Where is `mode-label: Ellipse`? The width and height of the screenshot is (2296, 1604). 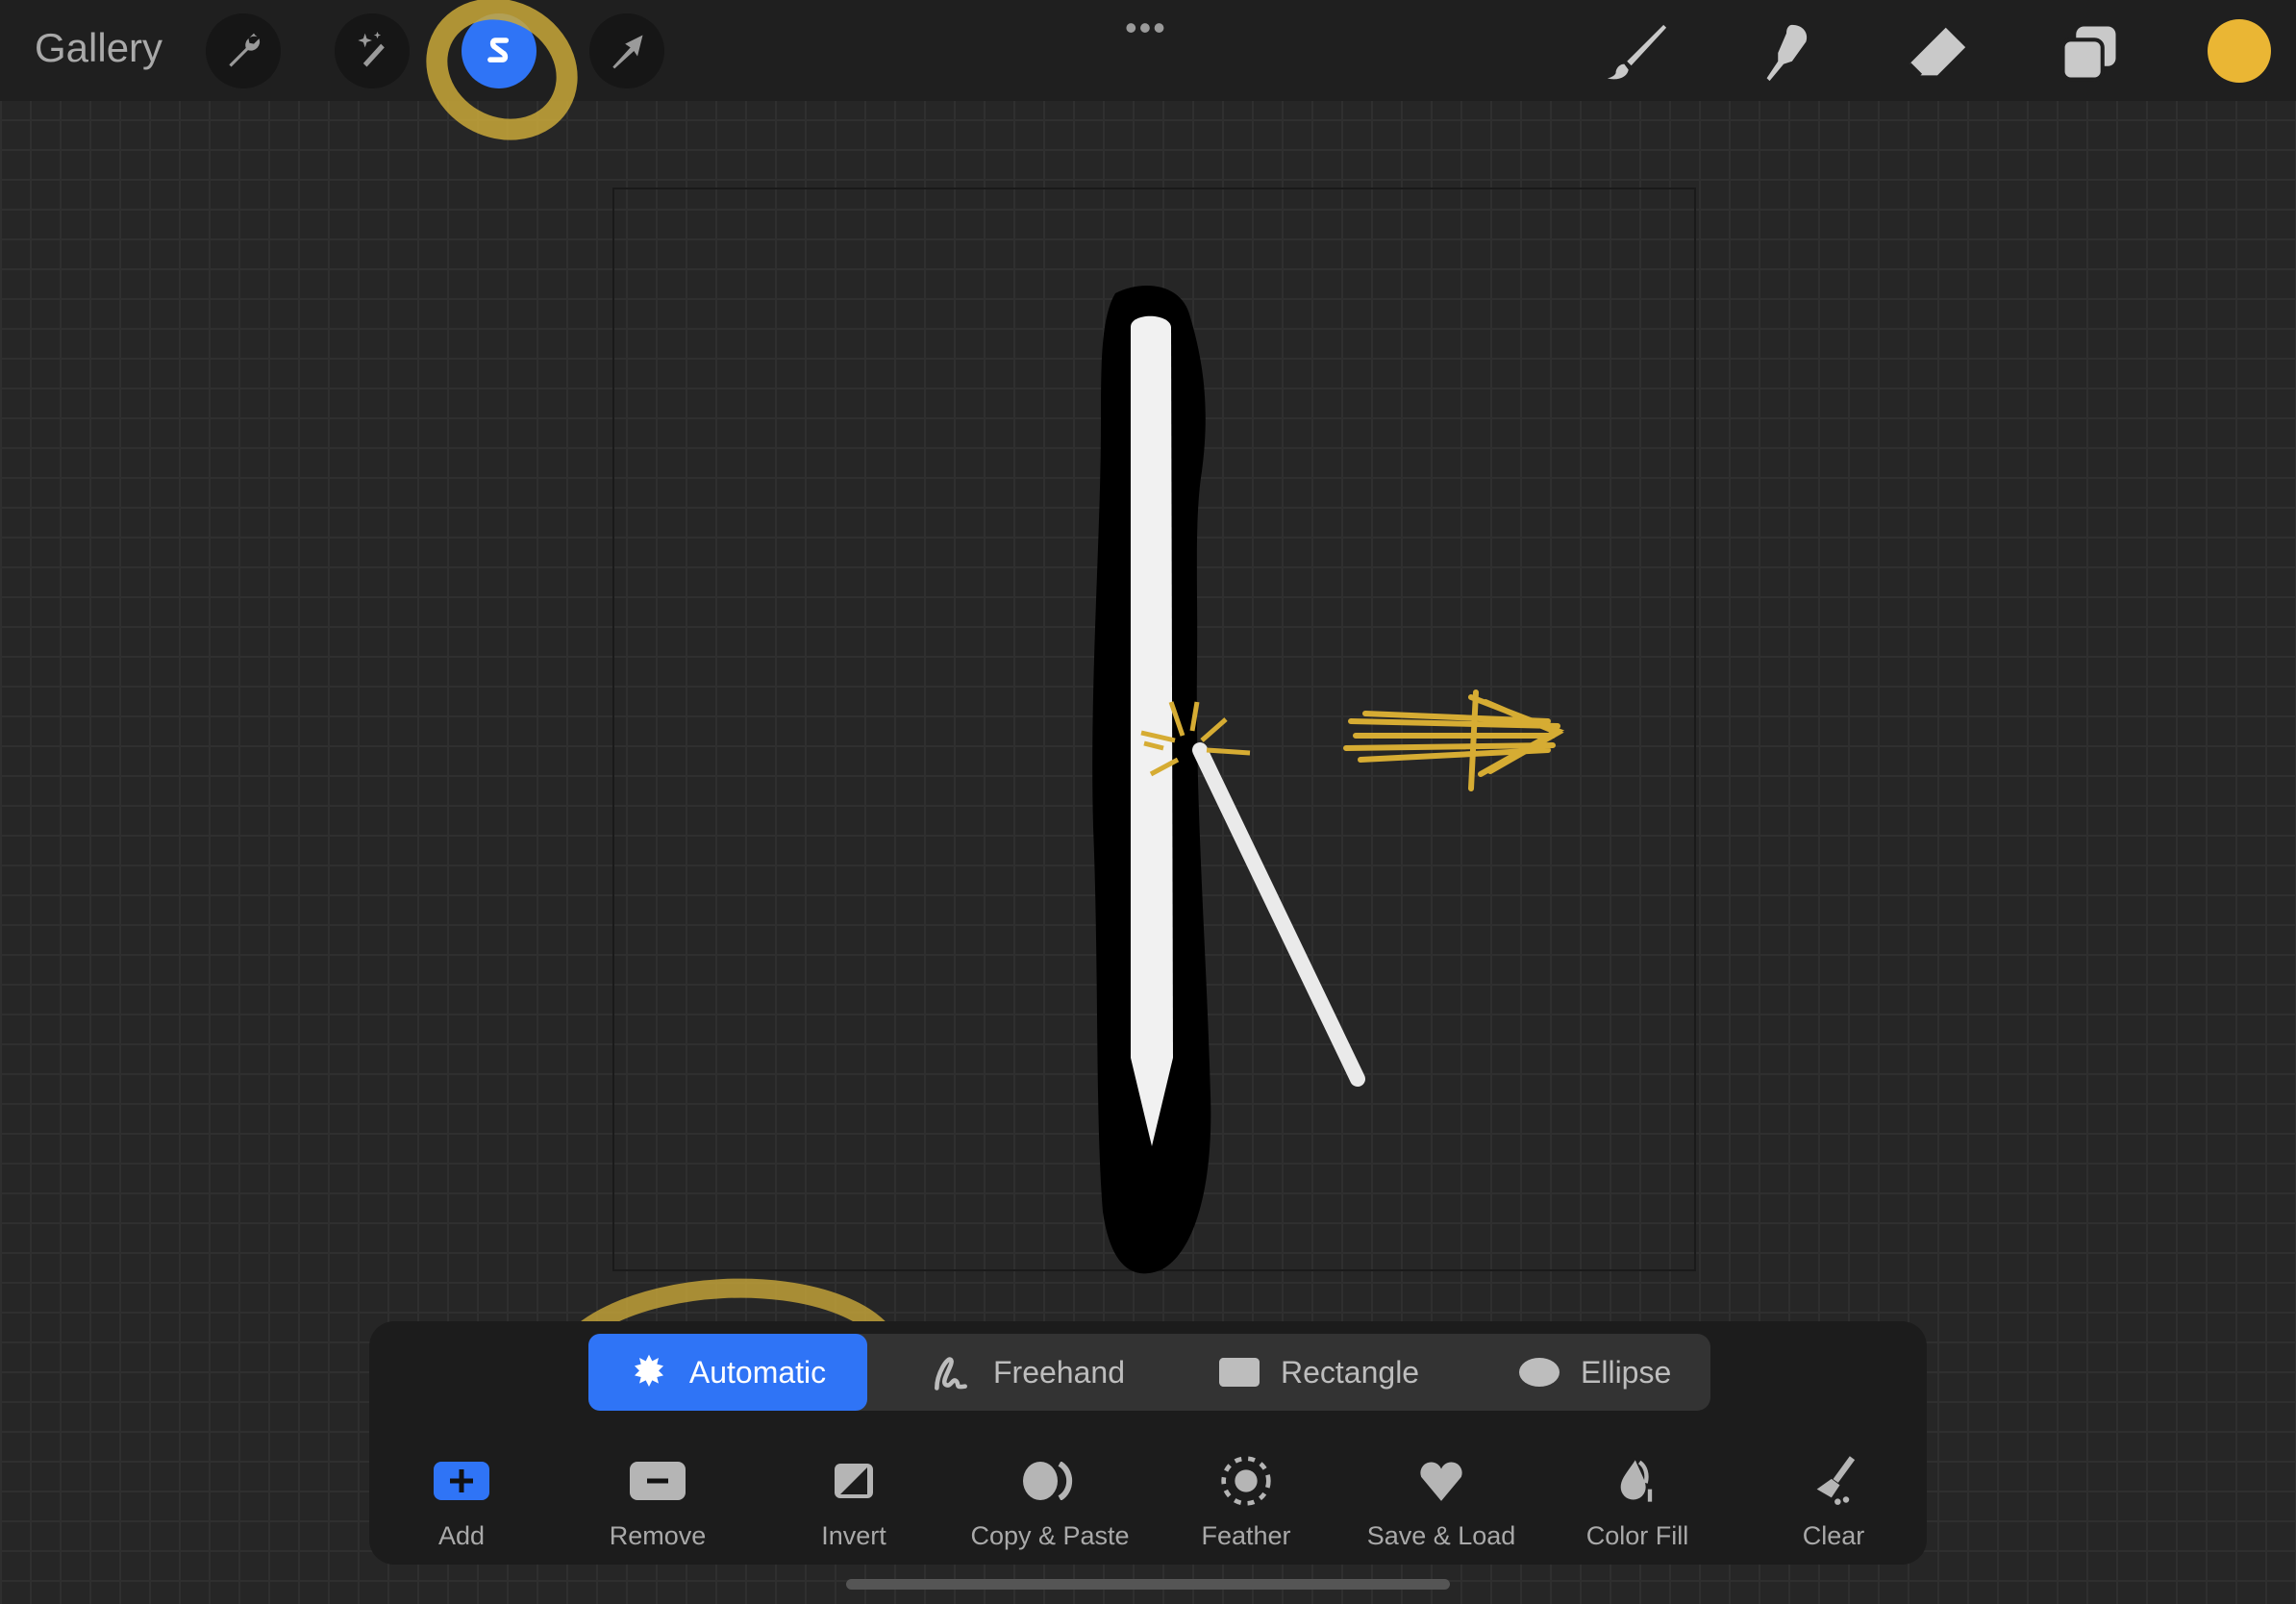 mode-label: Ellipse is located at coordinates (1626, 1372).